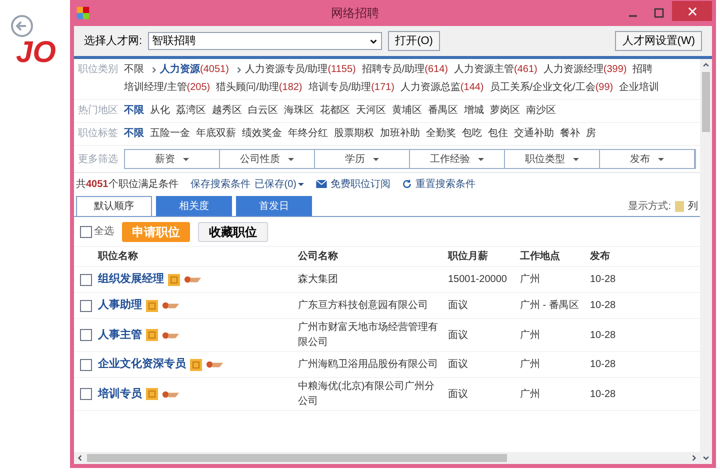  What do you see at coordinates (591, 134) in the screenshot?
I see `filter-option: 房` at bounding box center [591, 134].